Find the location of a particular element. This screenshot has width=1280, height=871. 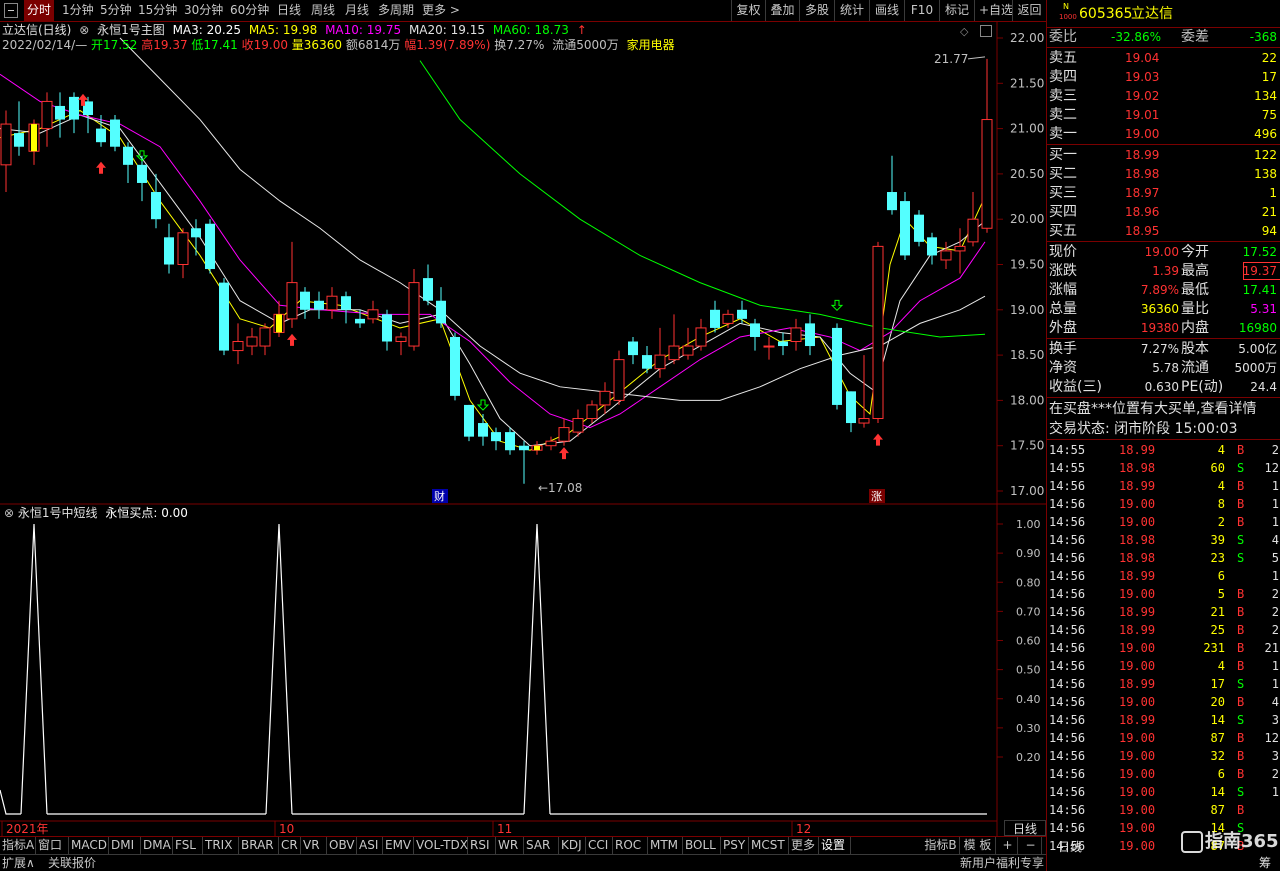

indicator-tab-roc: ROC is located at coordinates (630, 845).